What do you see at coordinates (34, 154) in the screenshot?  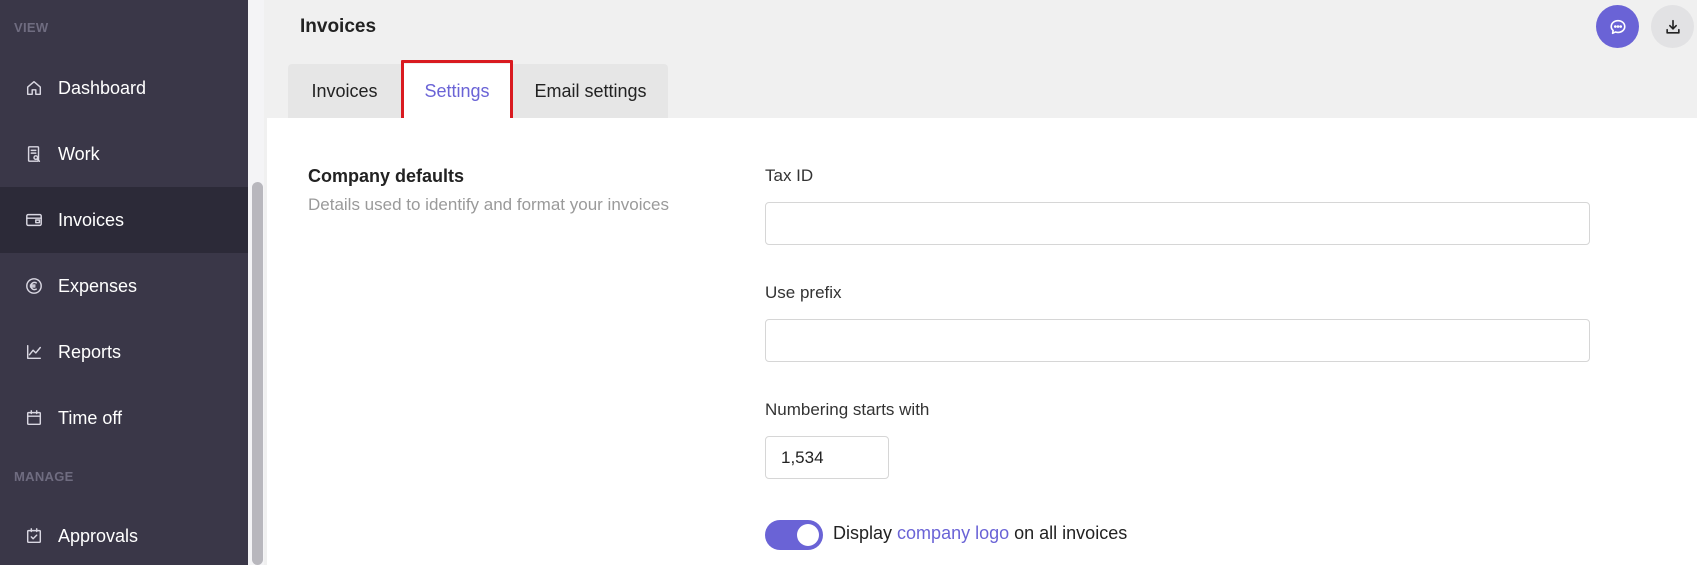 I see `clipboard-icon` at bounding box center [34, 154].